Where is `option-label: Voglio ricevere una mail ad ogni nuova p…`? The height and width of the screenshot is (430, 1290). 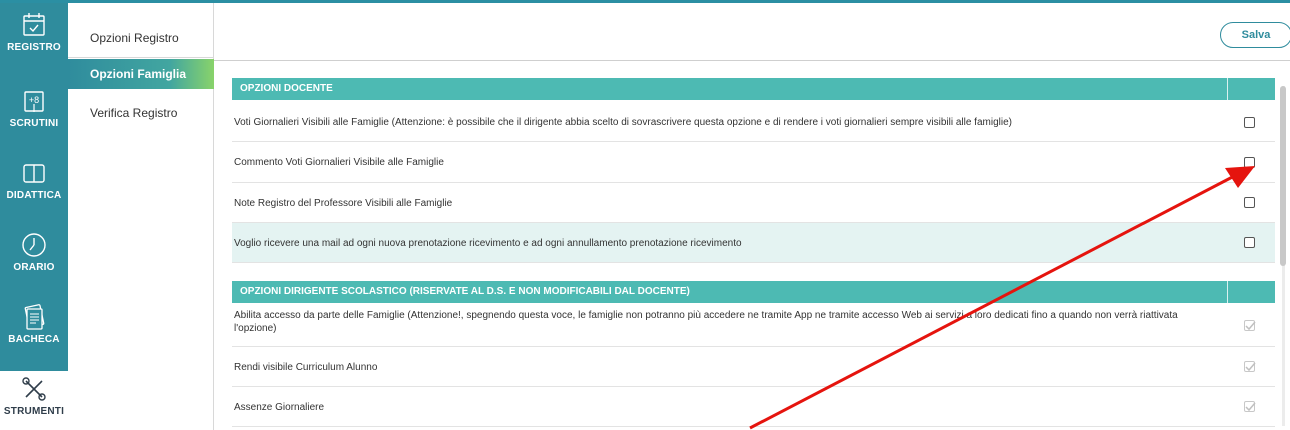 option-label: Voglio ricevere una mail ad ogni nuova p… is located at coordinates (488, 243).